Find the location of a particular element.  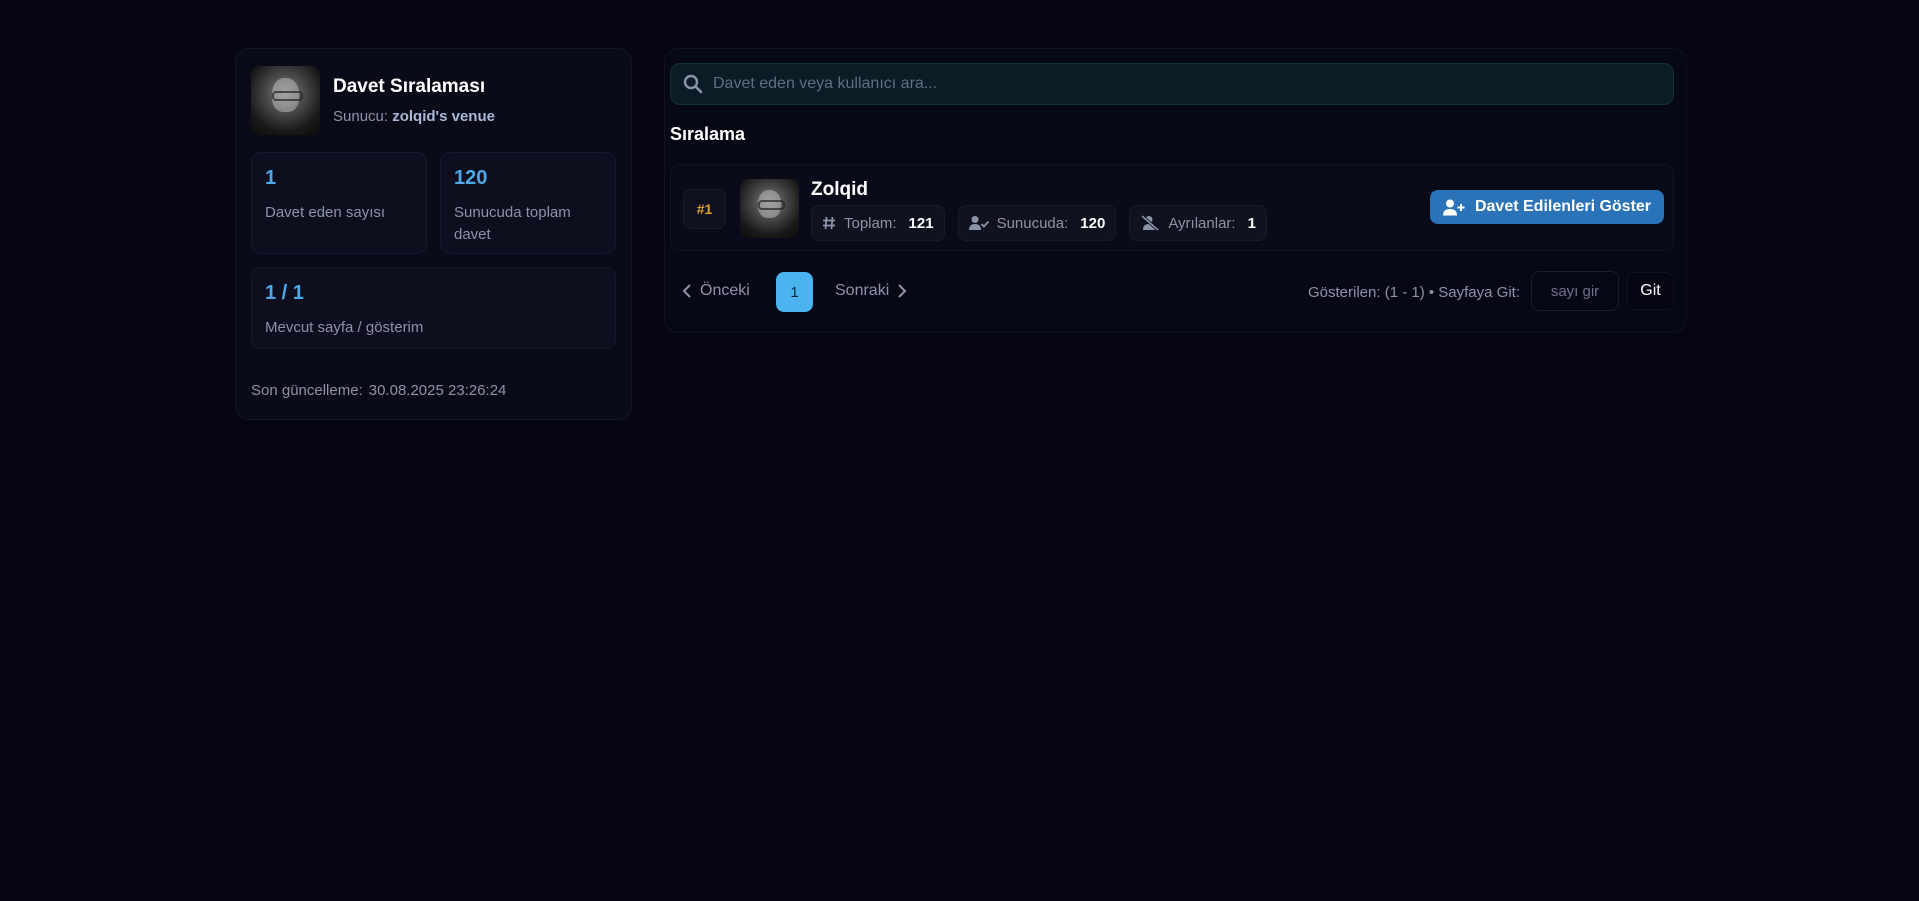

panel-header: Davet Sıralaması Sunucu: zolqid's venue is located at coordinates (433, 100).